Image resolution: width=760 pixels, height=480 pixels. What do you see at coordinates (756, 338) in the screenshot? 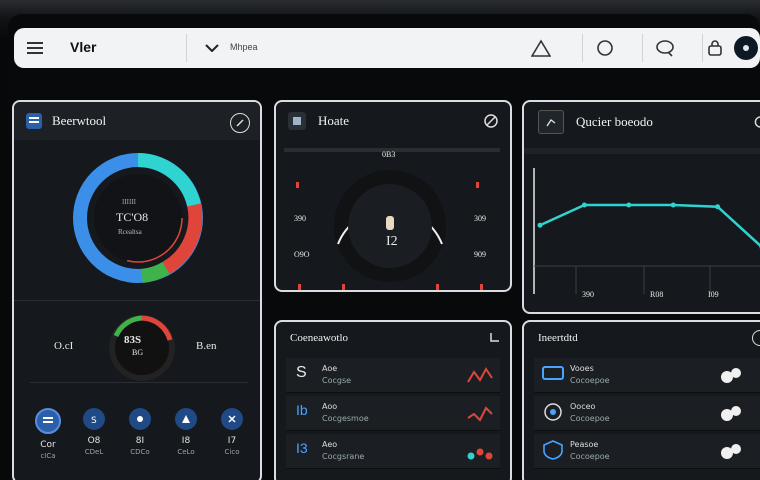
I see `info-icon` at bounding box center [756, 338].